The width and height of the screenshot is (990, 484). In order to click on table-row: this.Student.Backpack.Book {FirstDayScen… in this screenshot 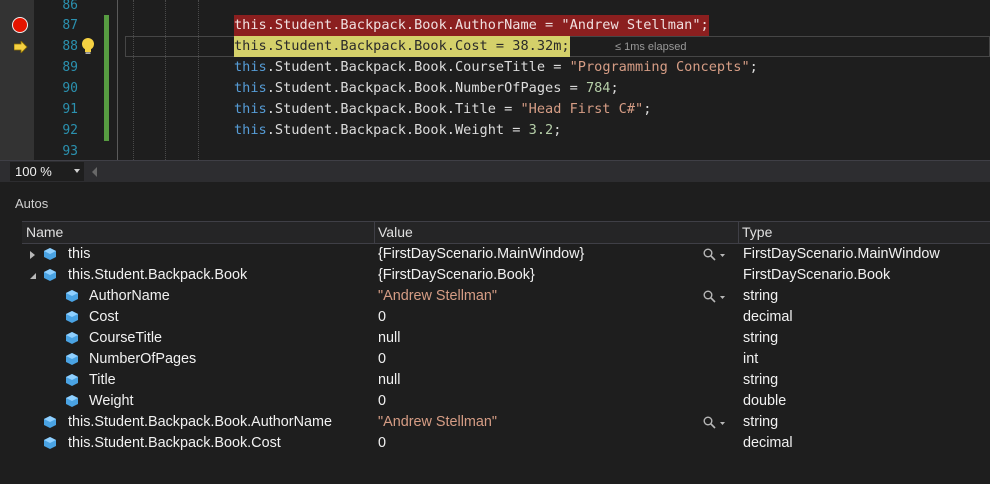, I will do `click(506, 275)`.